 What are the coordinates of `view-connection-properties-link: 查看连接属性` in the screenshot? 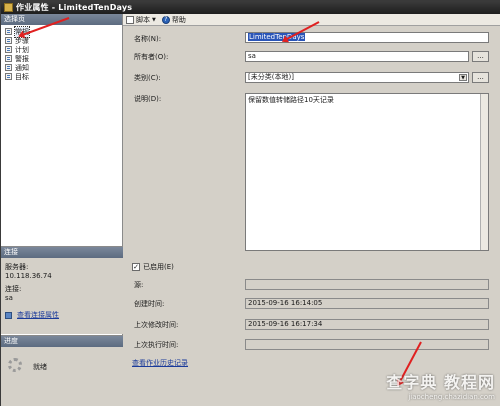 It's located at (62, 315).